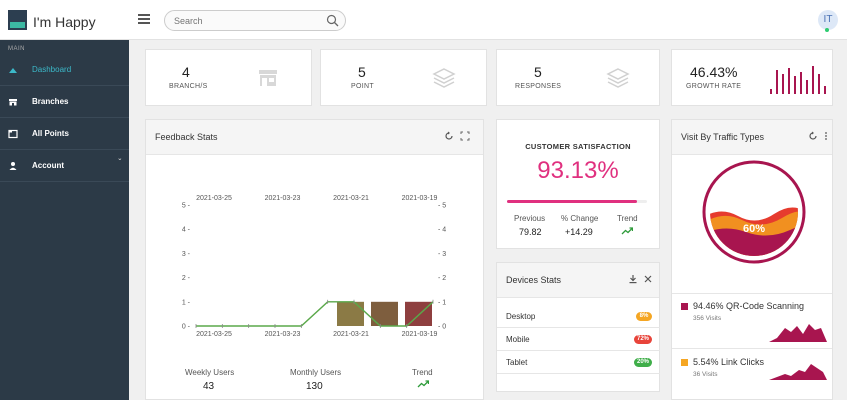  What do you see at coordinates (283, 198) in the screenshot?
I see `x-tick-top: 2021-03-23` at bounding box center [283, 198].